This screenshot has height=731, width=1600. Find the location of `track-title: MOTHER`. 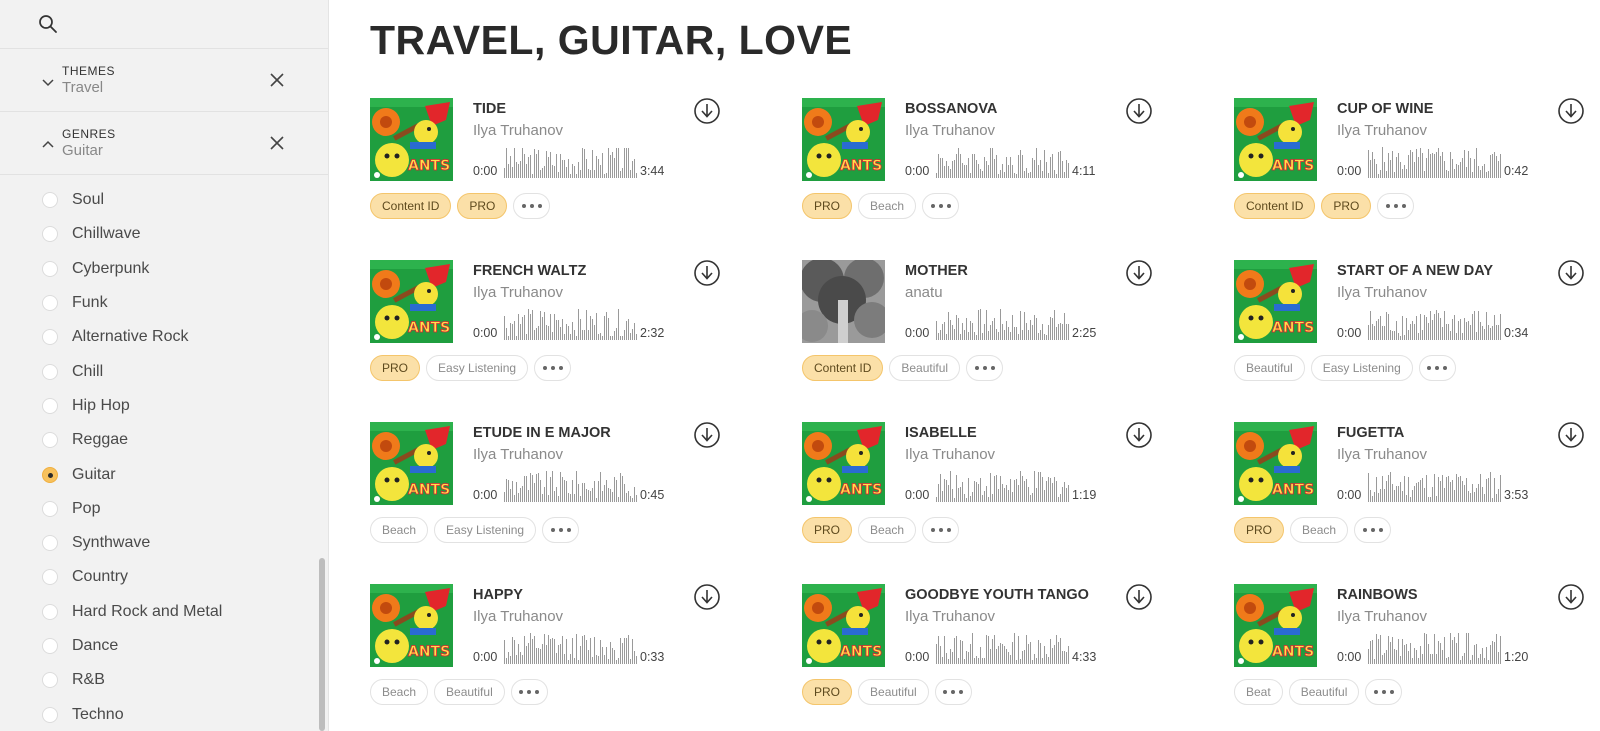

track-title: MOTHER is located at coordinates (936, 271).